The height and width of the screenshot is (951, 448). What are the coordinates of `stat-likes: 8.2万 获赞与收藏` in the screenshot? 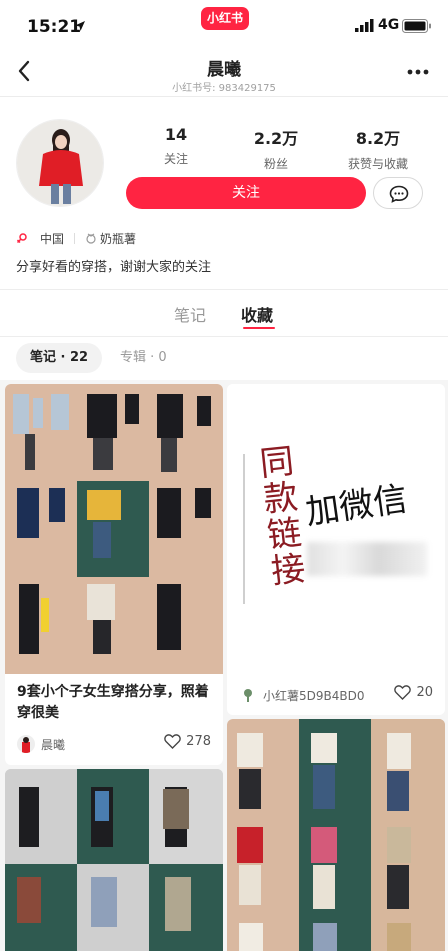 It's located at (378, 148).